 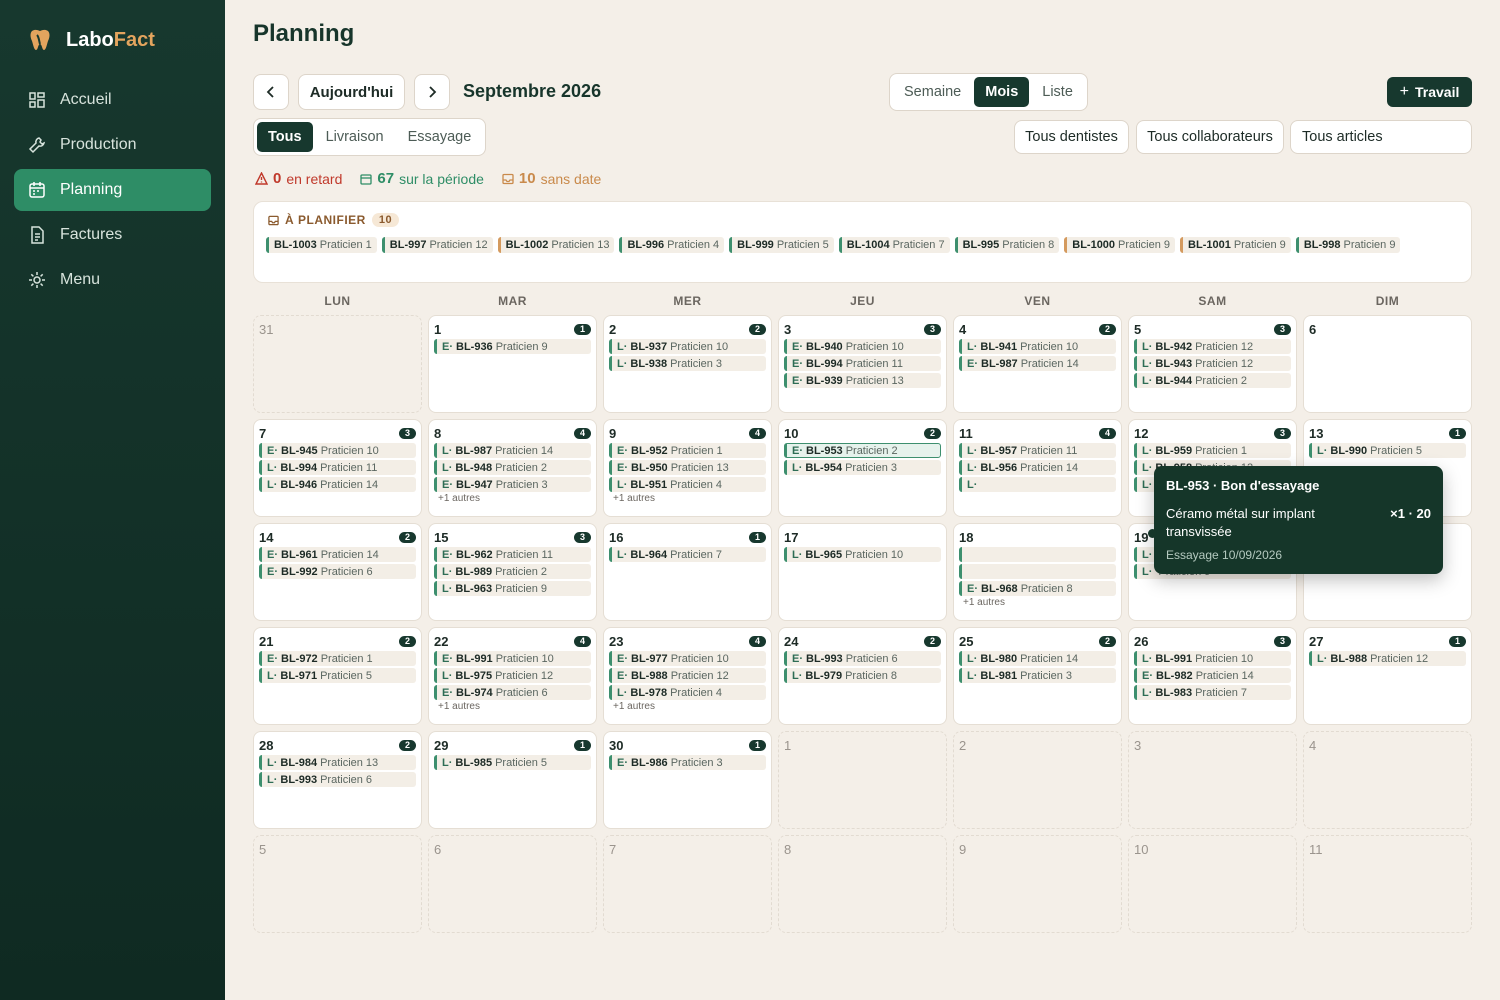 What do you see at coordinates (1212, 692) in the screenshot?
I see `job-item: L· BL-983 Praticien 7` at bounding box center [1212, 692].